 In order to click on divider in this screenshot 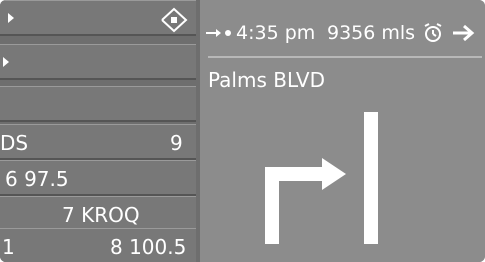, I will do `click(345, 57)`.